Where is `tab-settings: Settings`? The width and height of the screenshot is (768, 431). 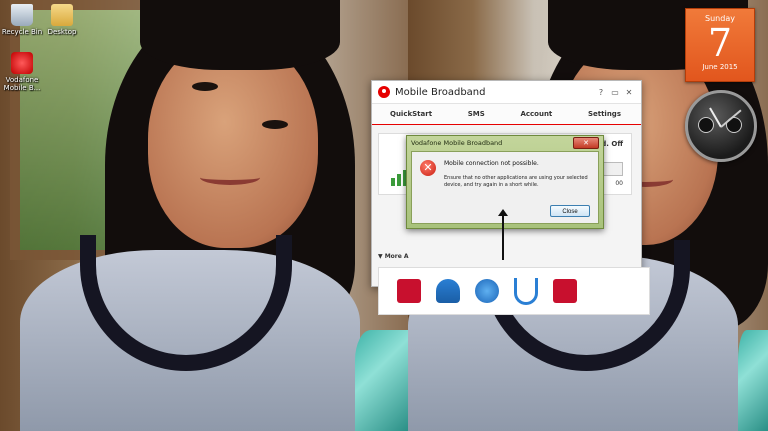
tab-settings: Settings is located at coordinates (604, 114).